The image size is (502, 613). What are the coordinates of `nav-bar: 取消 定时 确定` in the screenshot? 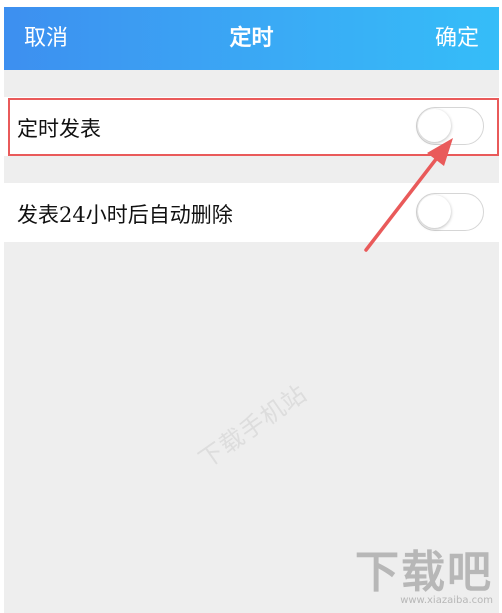 It's located at (251, 38).